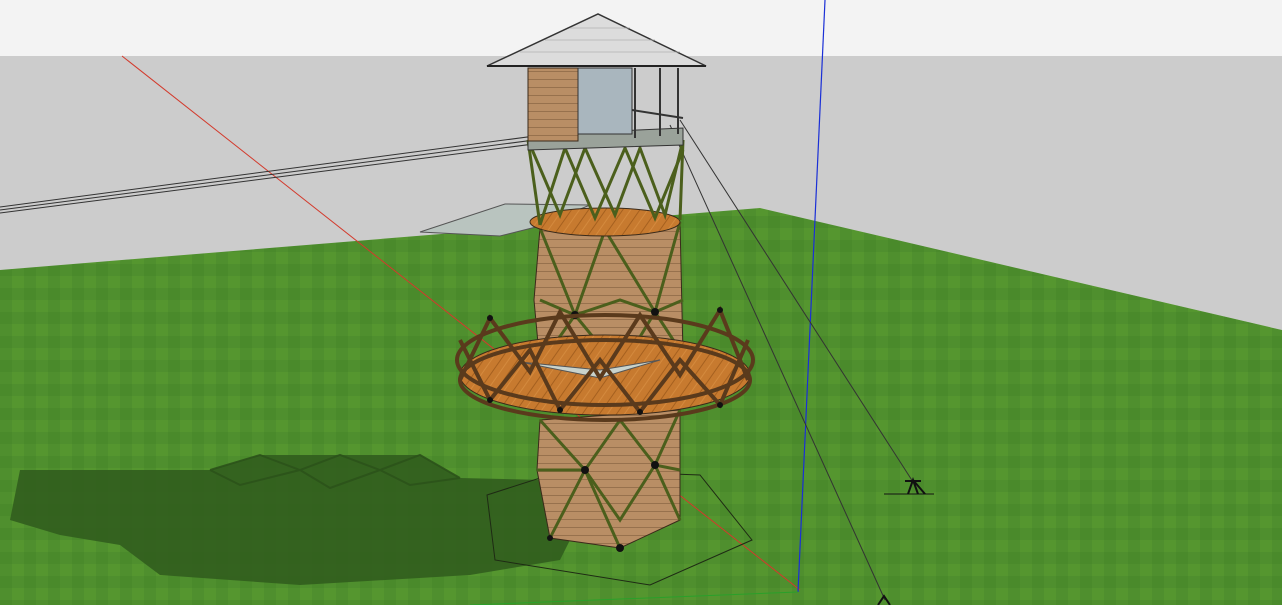  I want to click on lookout-cabin-wall, so click(553, 104).